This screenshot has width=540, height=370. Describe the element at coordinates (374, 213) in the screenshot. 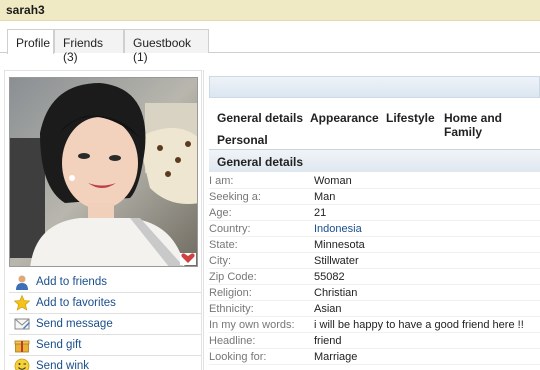

I see `detail-row: Age: 21` at that location.